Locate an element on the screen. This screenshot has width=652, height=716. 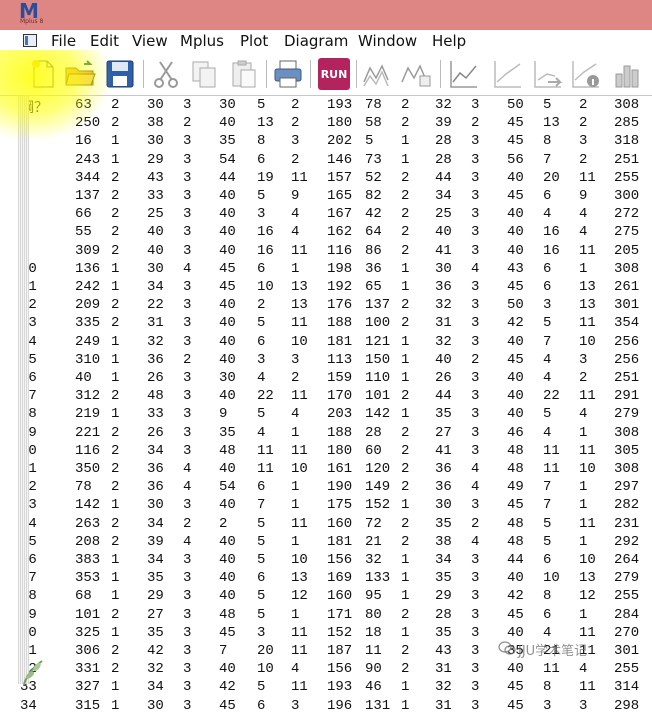
data-cell: 66 is located at coordinates (83, 214).